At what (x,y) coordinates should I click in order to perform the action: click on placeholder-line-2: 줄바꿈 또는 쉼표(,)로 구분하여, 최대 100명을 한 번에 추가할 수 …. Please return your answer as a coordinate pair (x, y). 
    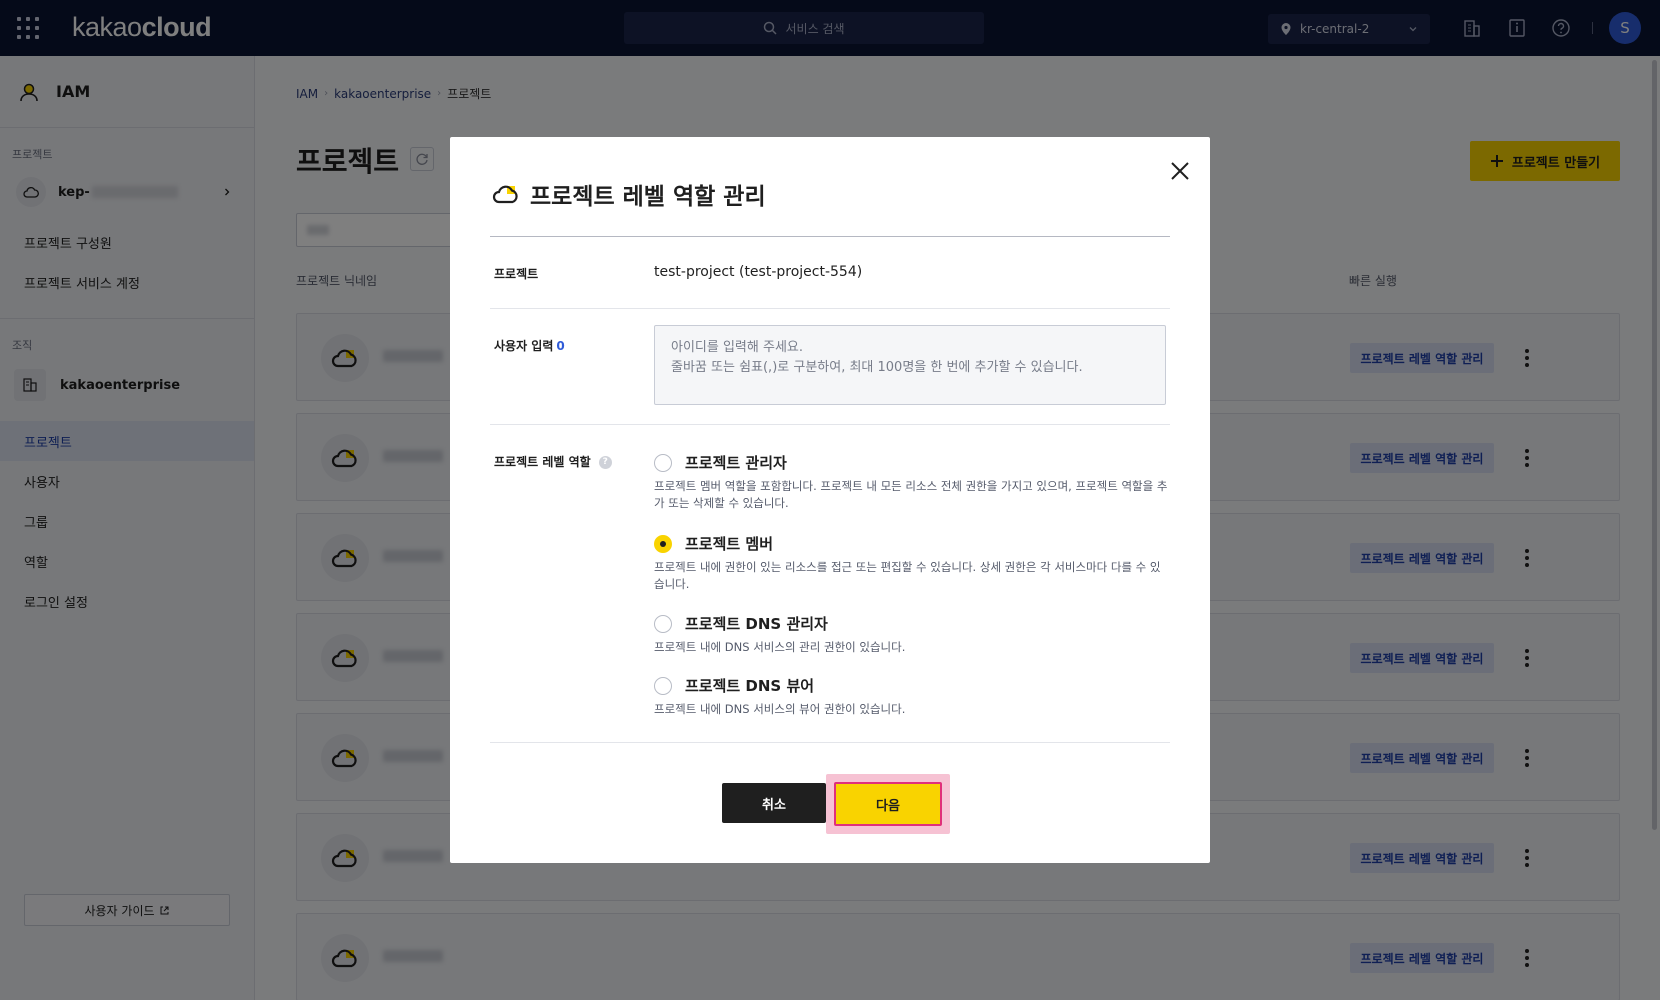
    Looking at the image, I should click on (877, 367).